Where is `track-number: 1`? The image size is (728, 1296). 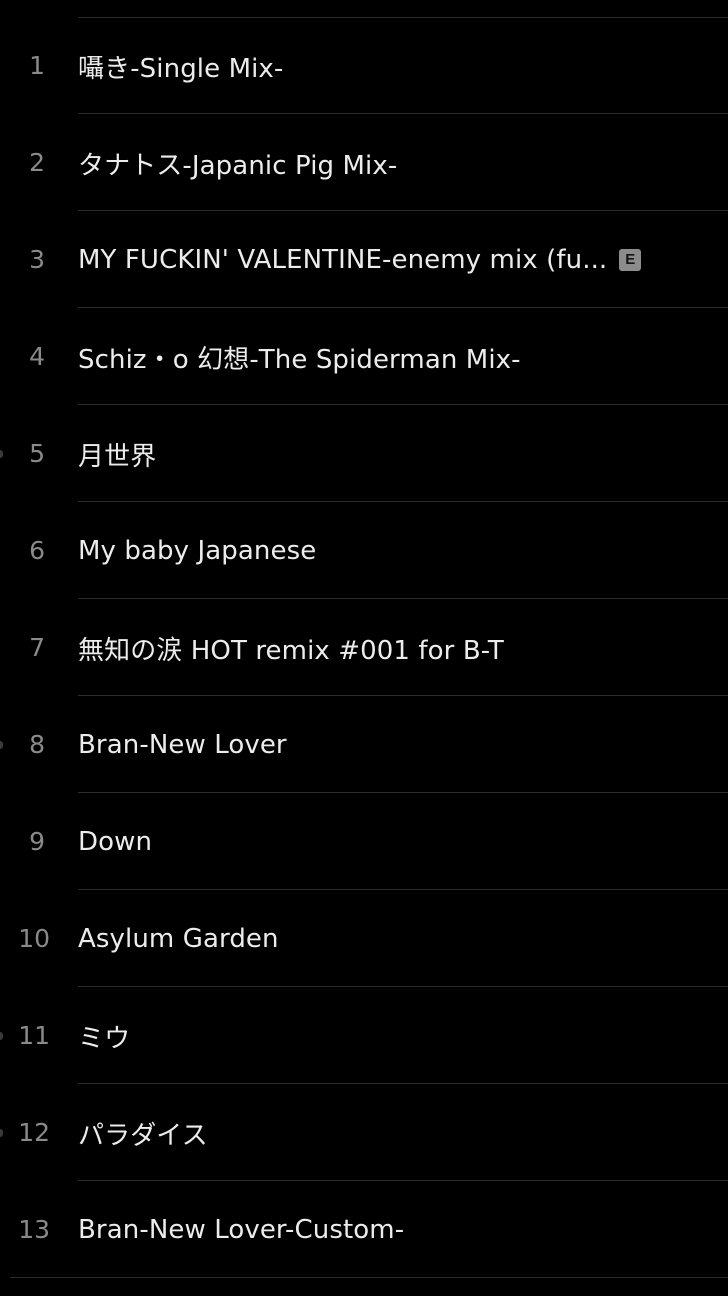 track-number: 1 is located at coordinates (37, 65).